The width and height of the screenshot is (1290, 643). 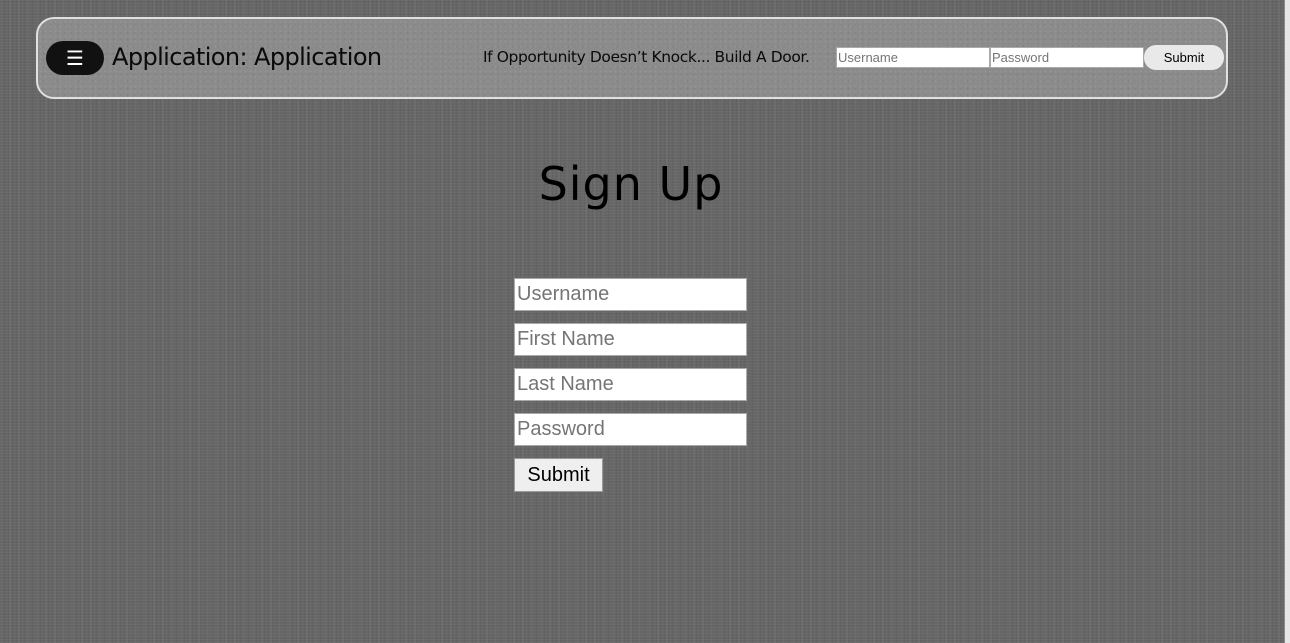 What do you see at coordinates (1067, 57) in the screenshot?
I see `navbar-password-input` at bounding box center [1067, 57].